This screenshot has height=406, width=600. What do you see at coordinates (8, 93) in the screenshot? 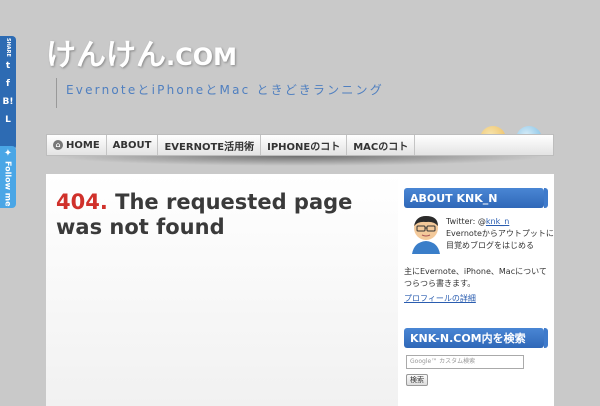
I see `share-sidebar: SHARE t f B! L` at bounding box center [8, 93].